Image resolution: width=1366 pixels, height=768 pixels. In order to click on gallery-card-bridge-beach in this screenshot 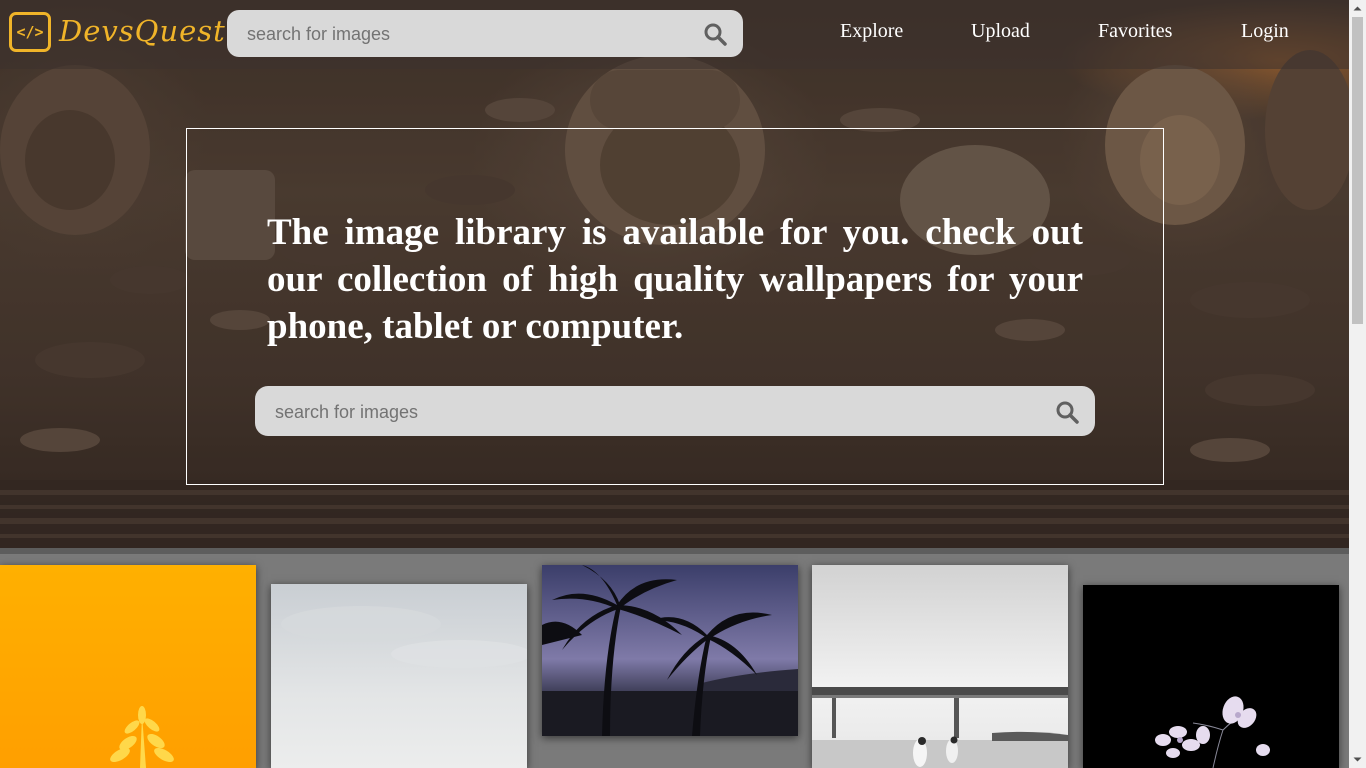, I will do `click(940, 666)`.